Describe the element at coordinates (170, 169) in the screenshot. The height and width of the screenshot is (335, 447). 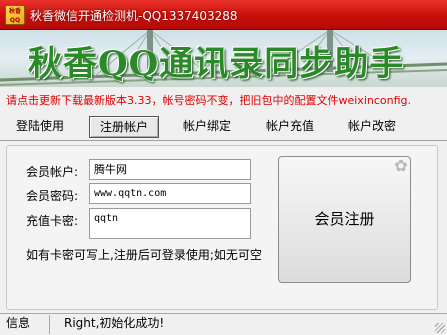
I see `account-input: 腾牛网` at that location.